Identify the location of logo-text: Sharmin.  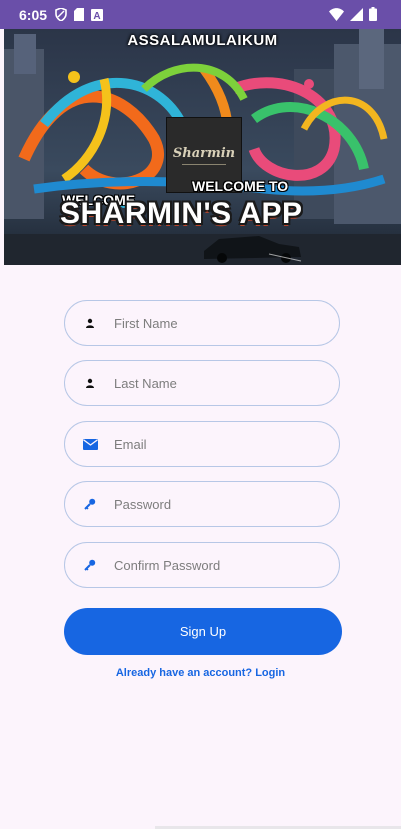
(204, 153).